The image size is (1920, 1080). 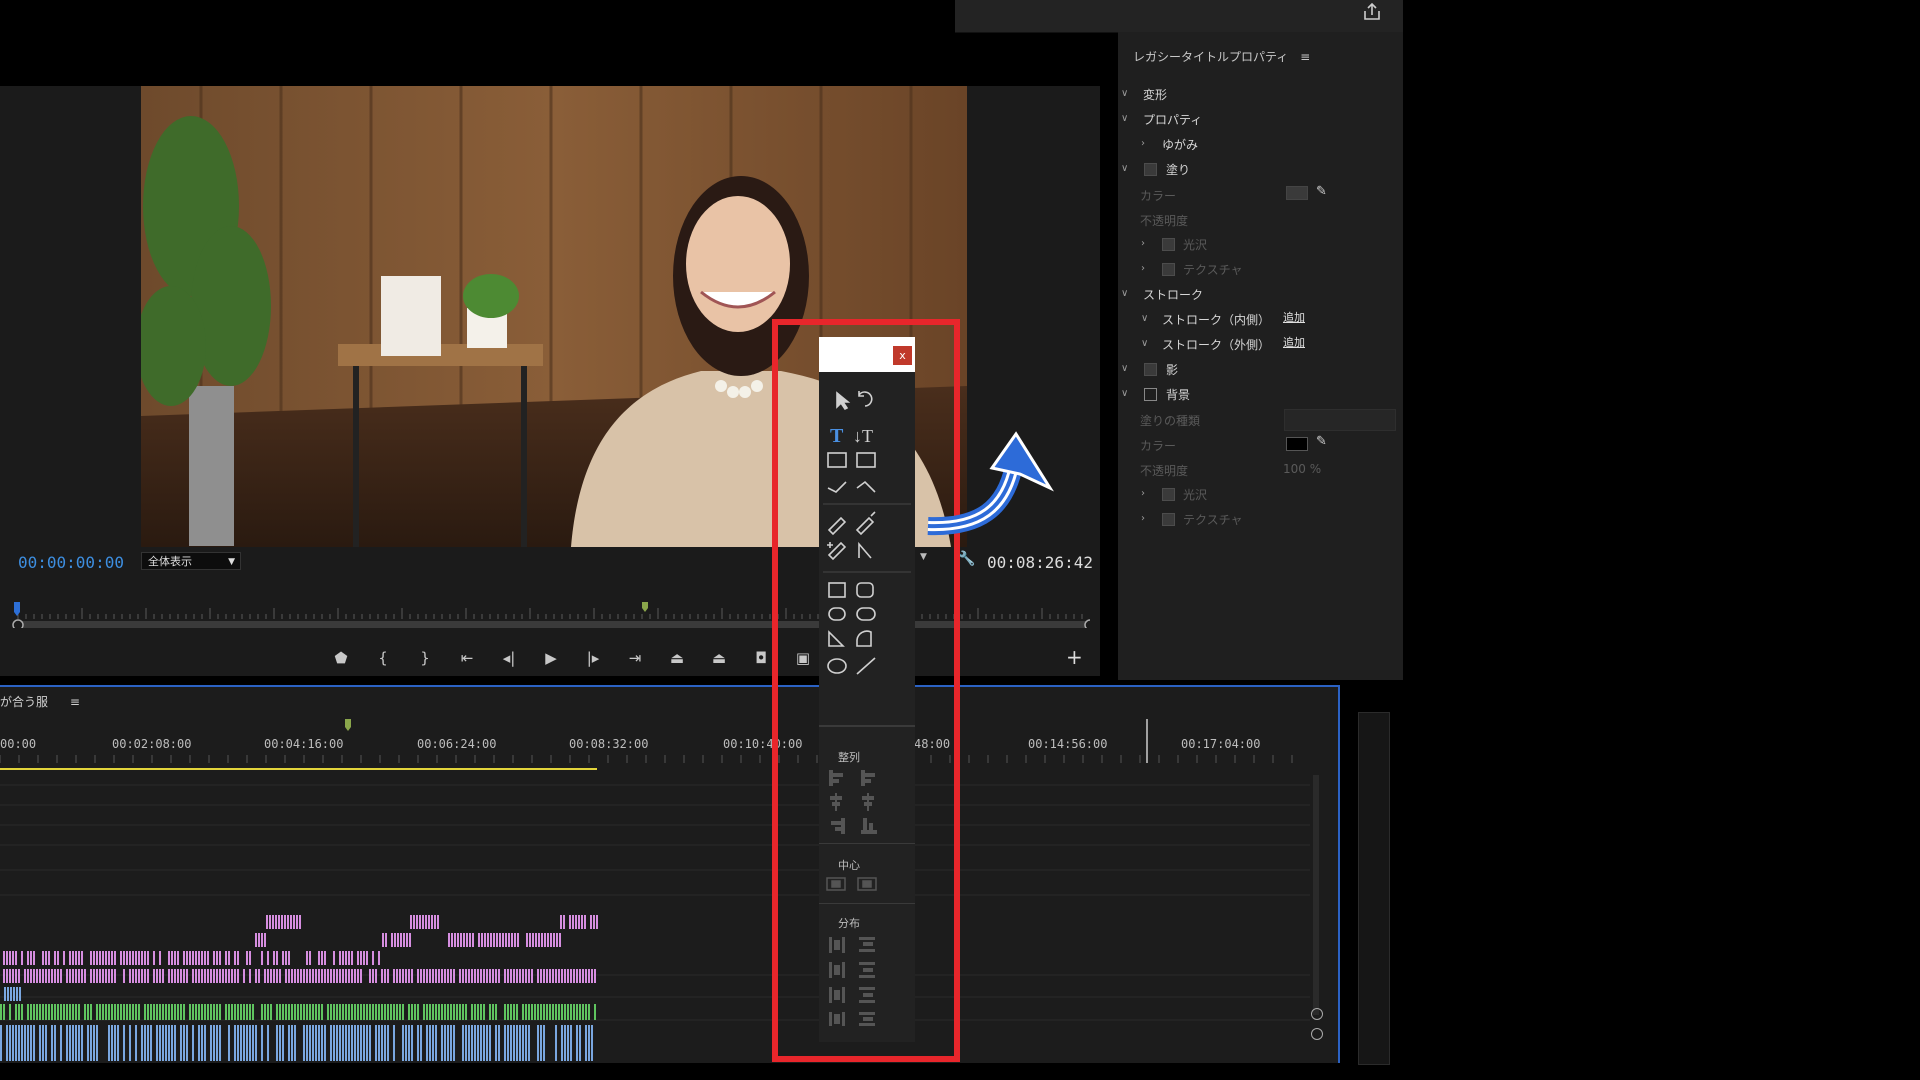 I want to click on section-fill: 塗り, so click(x=1178, y=169).